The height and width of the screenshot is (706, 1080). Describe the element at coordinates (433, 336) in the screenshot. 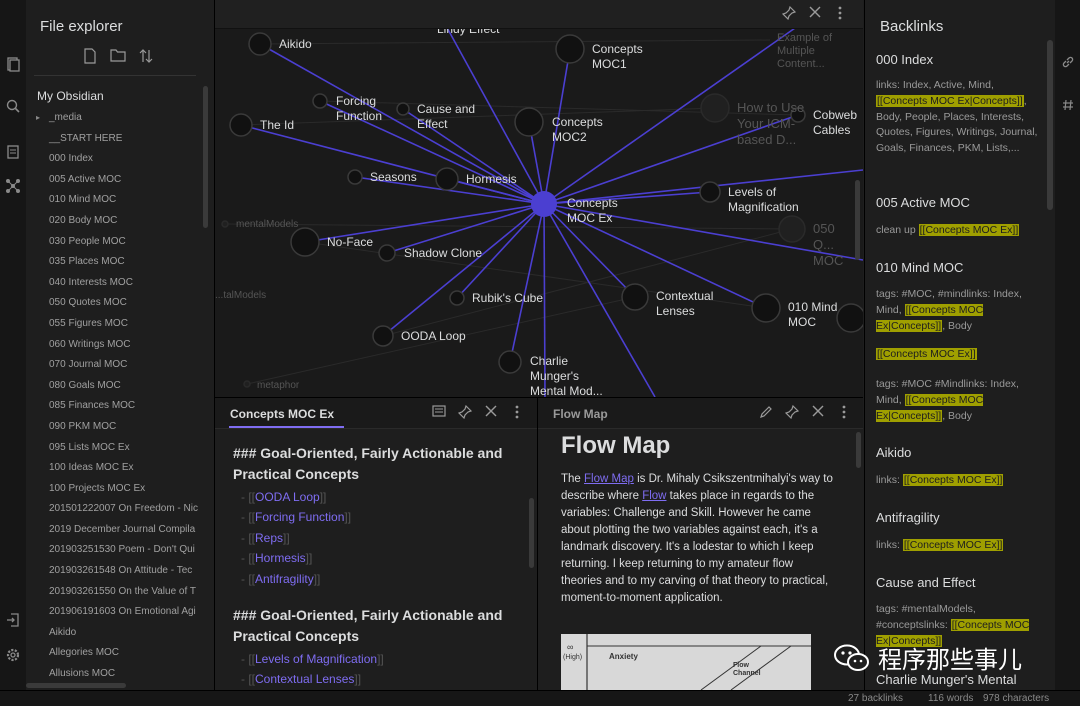

I see `graph-node-label: OODA Loop` at that location.